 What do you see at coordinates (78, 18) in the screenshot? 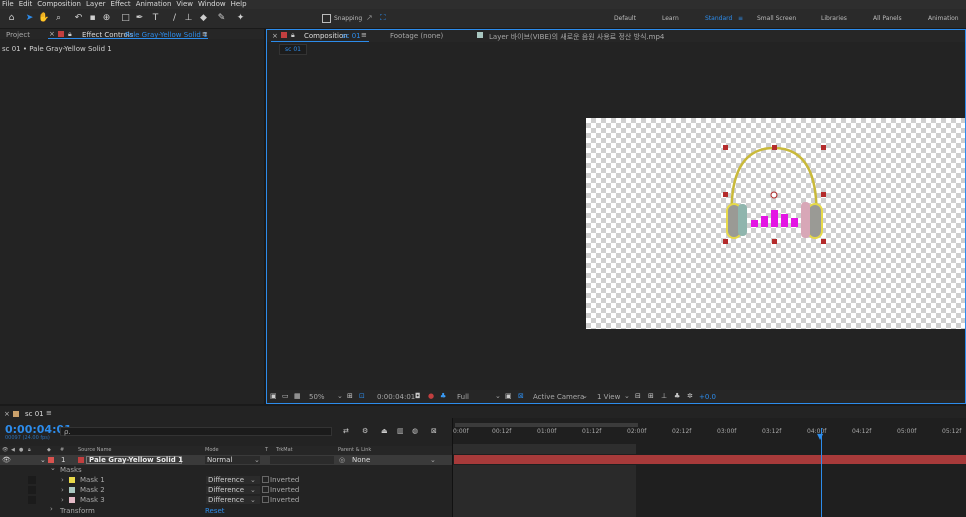
I see `rotate-tool-icon: ↶` at bounding box center [78, 18].